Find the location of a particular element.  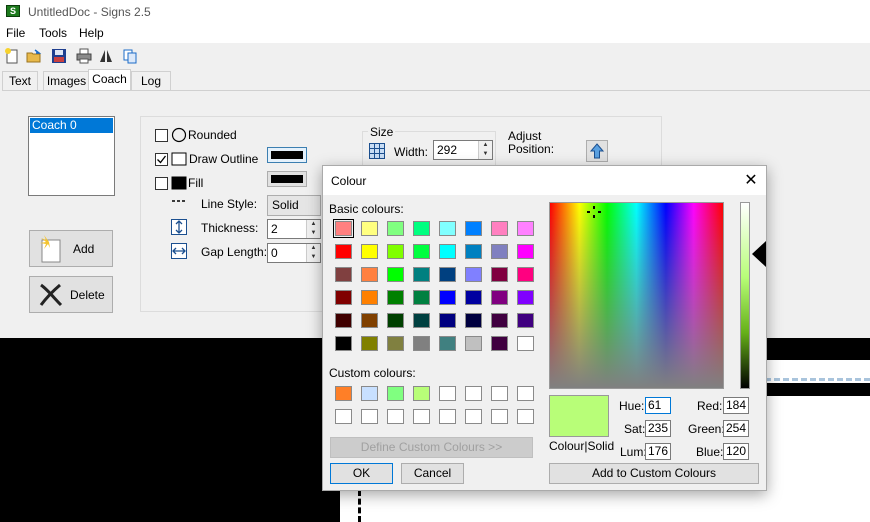

red-input: 184 is located at coordinates (736, 405).